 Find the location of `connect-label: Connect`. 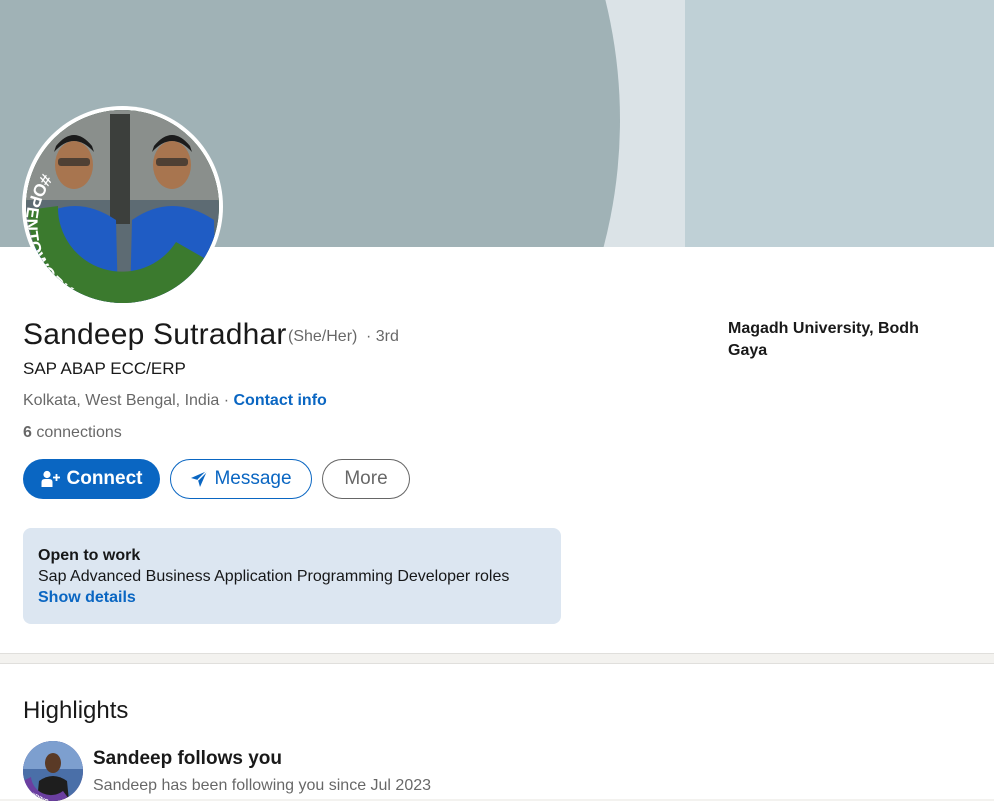

connect-label: Connect is located at coordinates (104, 478).